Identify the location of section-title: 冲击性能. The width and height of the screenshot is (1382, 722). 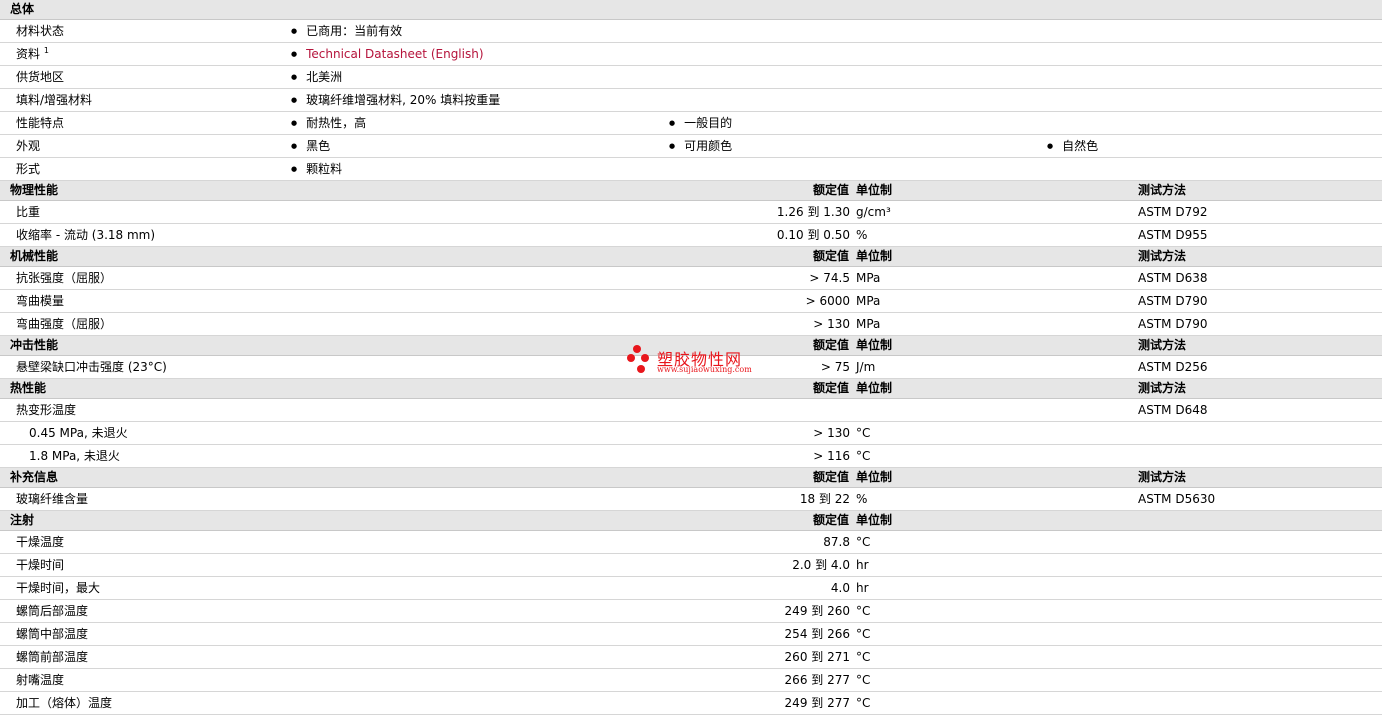
(34, 345).